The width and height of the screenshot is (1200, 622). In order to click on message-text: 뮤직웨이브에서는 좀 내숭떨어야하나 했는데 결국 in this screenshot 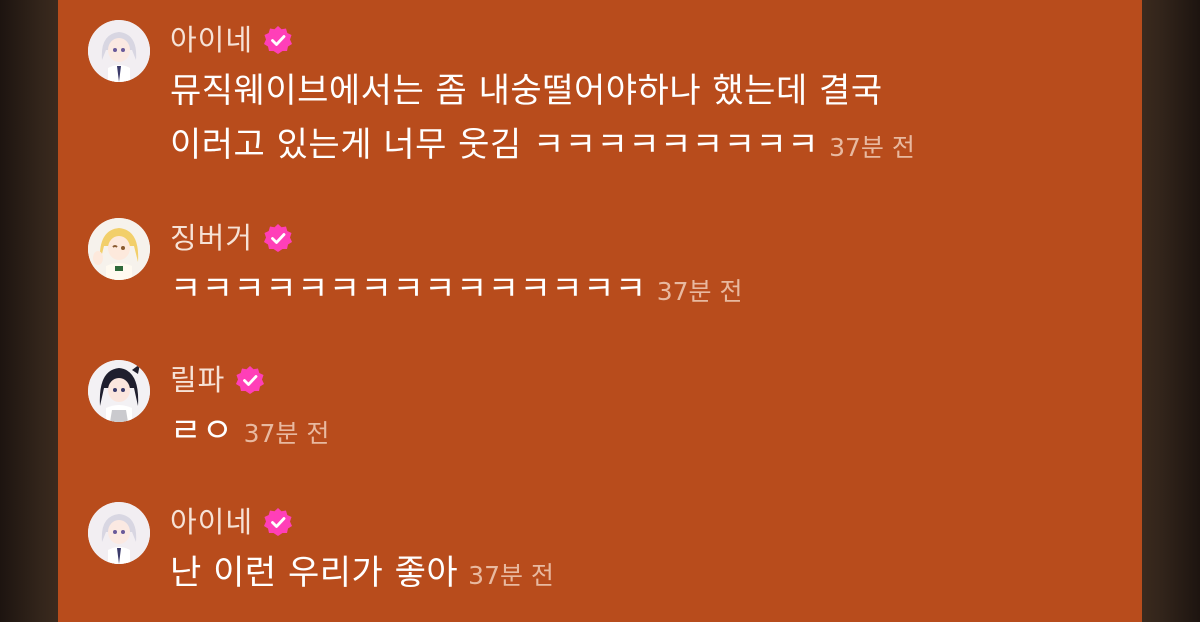, I will do `click(526, 91)`.